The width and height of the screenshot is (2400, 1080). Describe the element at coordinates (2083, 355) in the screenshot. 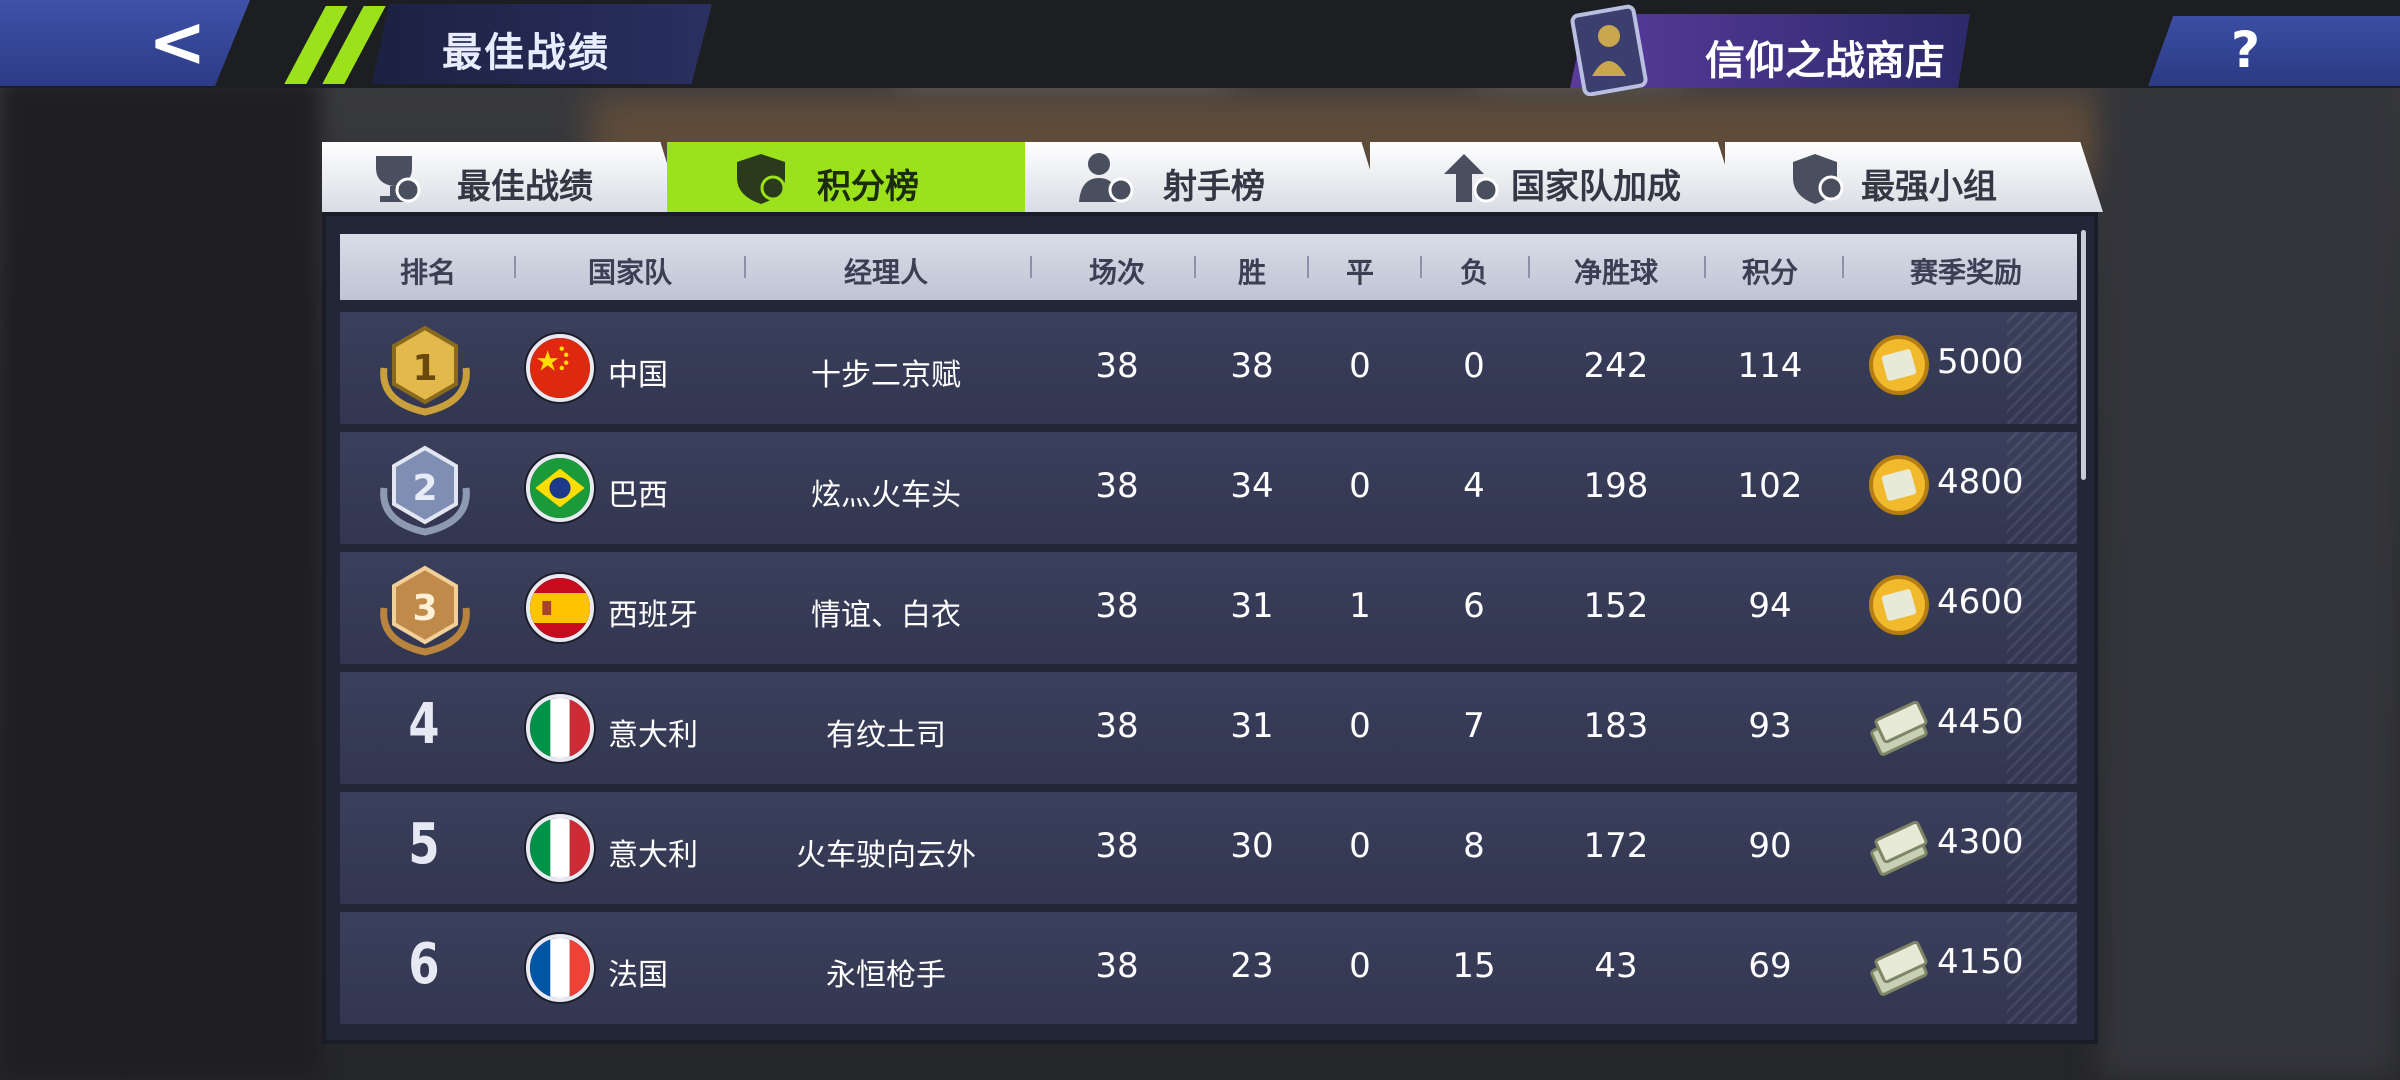

I see `table-scrollbar` at that location.